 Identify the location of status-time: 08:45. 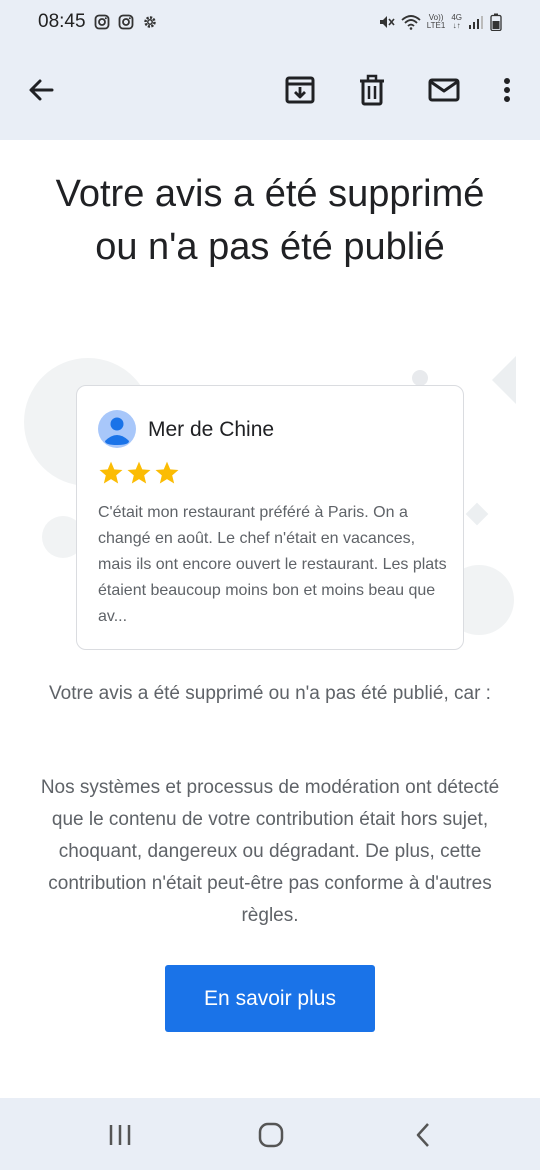
(62, 21).